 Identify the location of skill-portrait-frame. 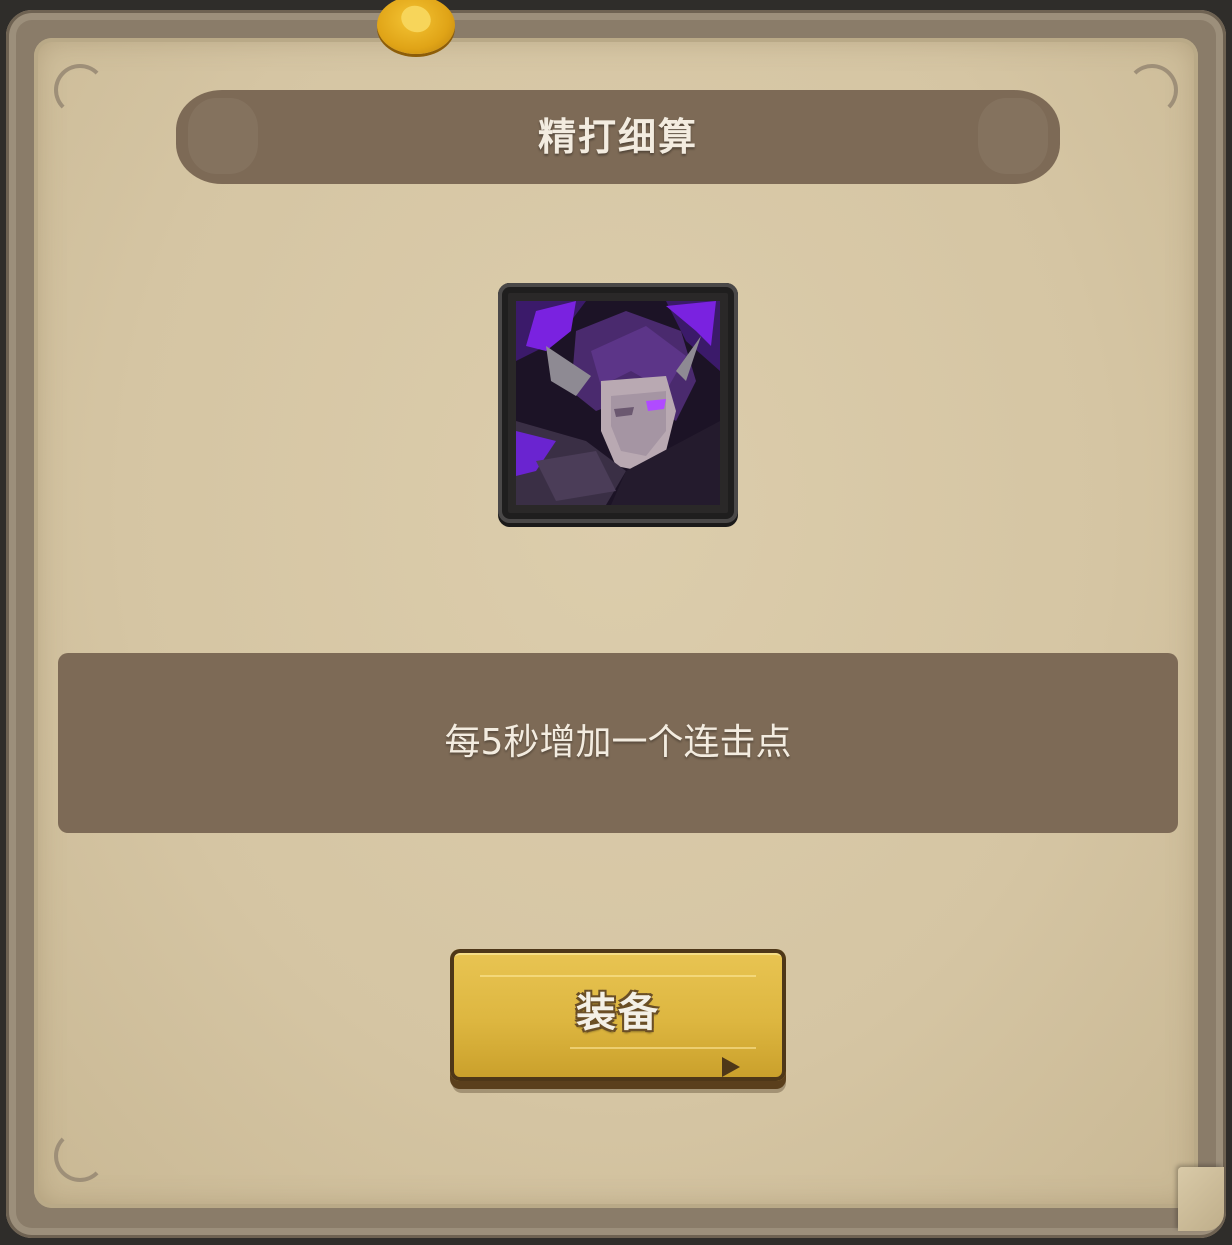
(618, 403).